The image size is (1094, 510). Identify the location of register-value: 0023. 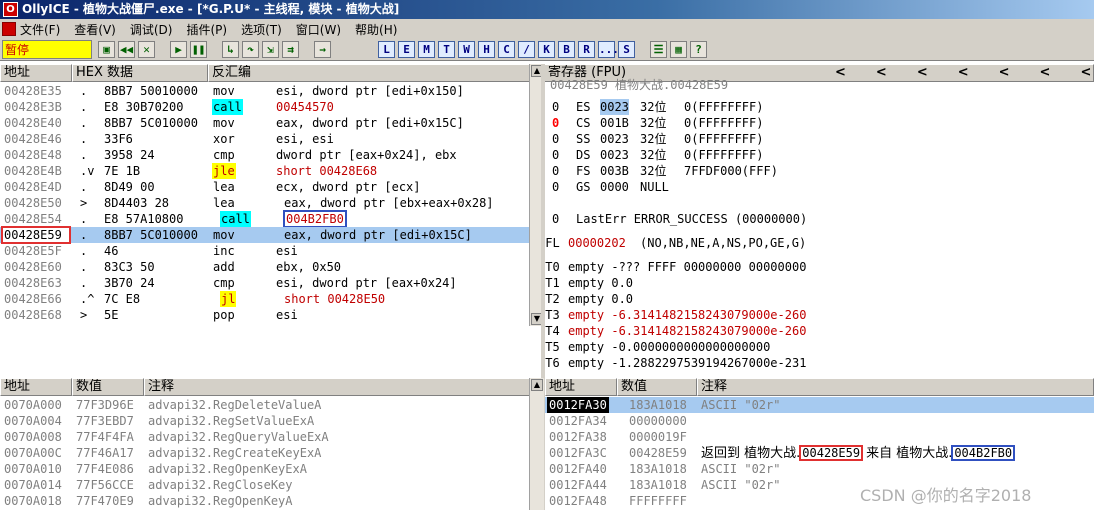
(614, 107).